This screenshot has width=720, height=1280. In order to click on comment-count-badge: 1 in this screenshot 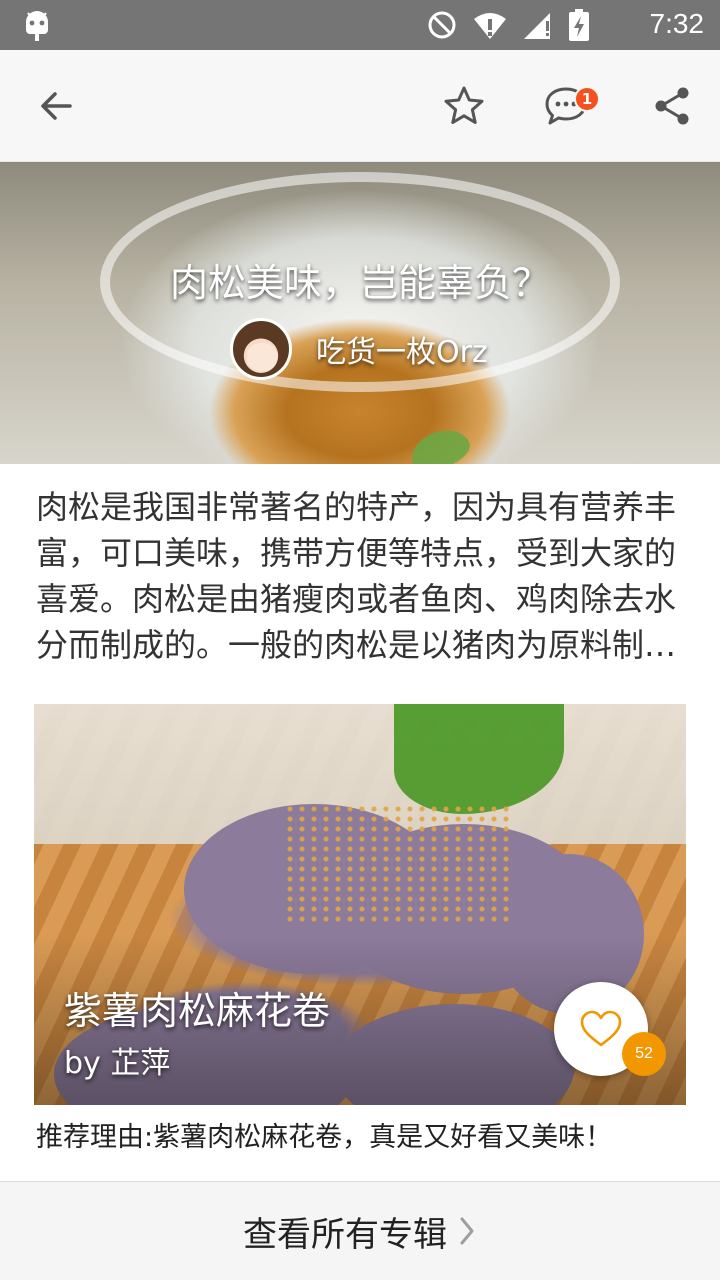, I will do `click(587, 99)`.